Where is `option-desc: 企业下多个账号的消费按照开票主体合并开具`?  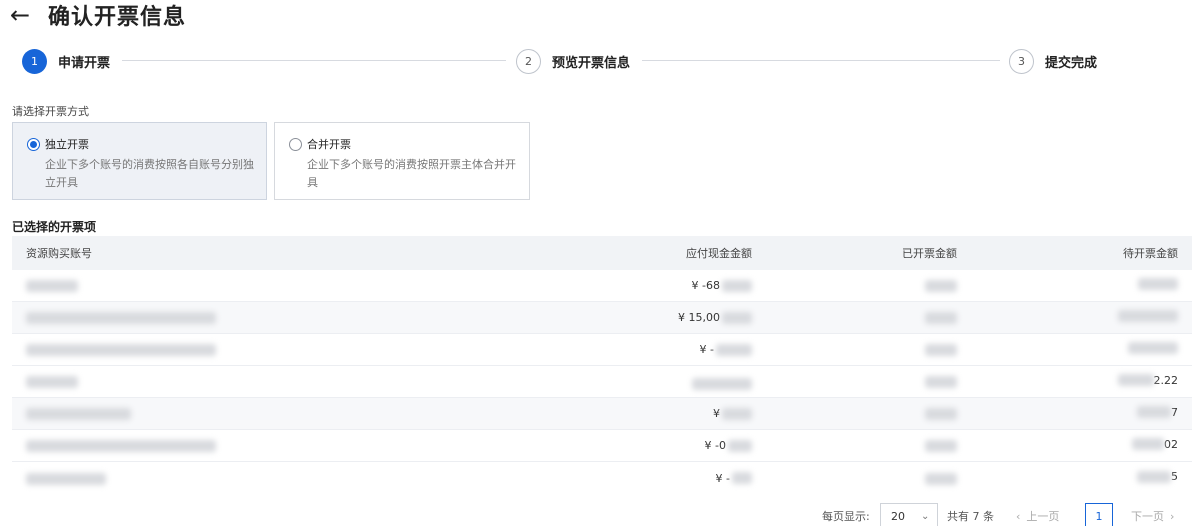
option-desc: 企业下多个账号的消费按照开票主体合并开具 is located at coordinates (411, 173).